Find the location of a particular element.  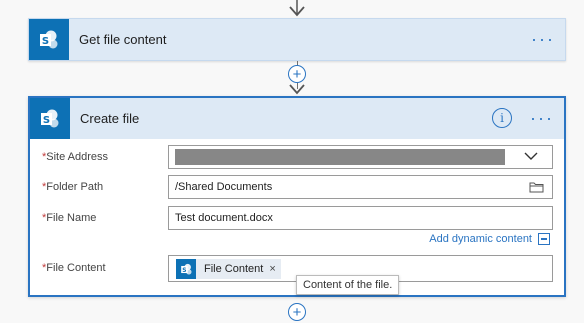

dynamic-content-icon is located at coordinates (544, 239).